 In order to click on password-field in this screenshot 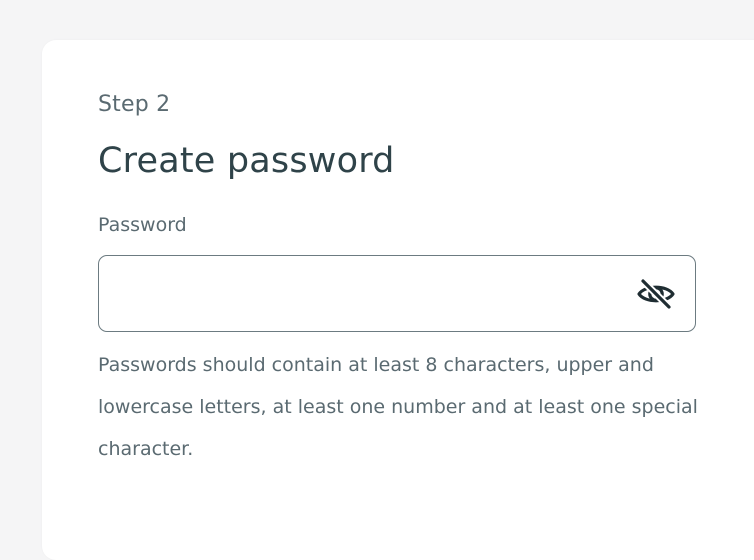, I will do `click(397, 294)`.